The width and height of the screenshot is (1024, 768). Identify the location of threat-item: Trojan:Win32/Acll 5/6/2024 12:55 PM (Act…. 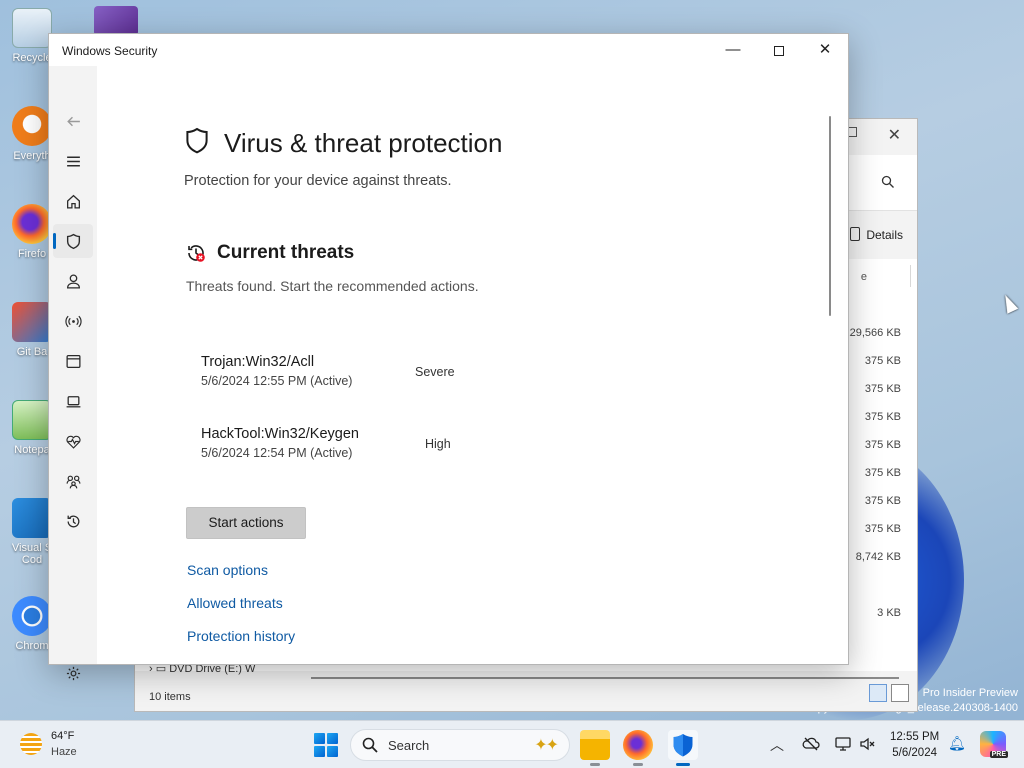
(276, 371).